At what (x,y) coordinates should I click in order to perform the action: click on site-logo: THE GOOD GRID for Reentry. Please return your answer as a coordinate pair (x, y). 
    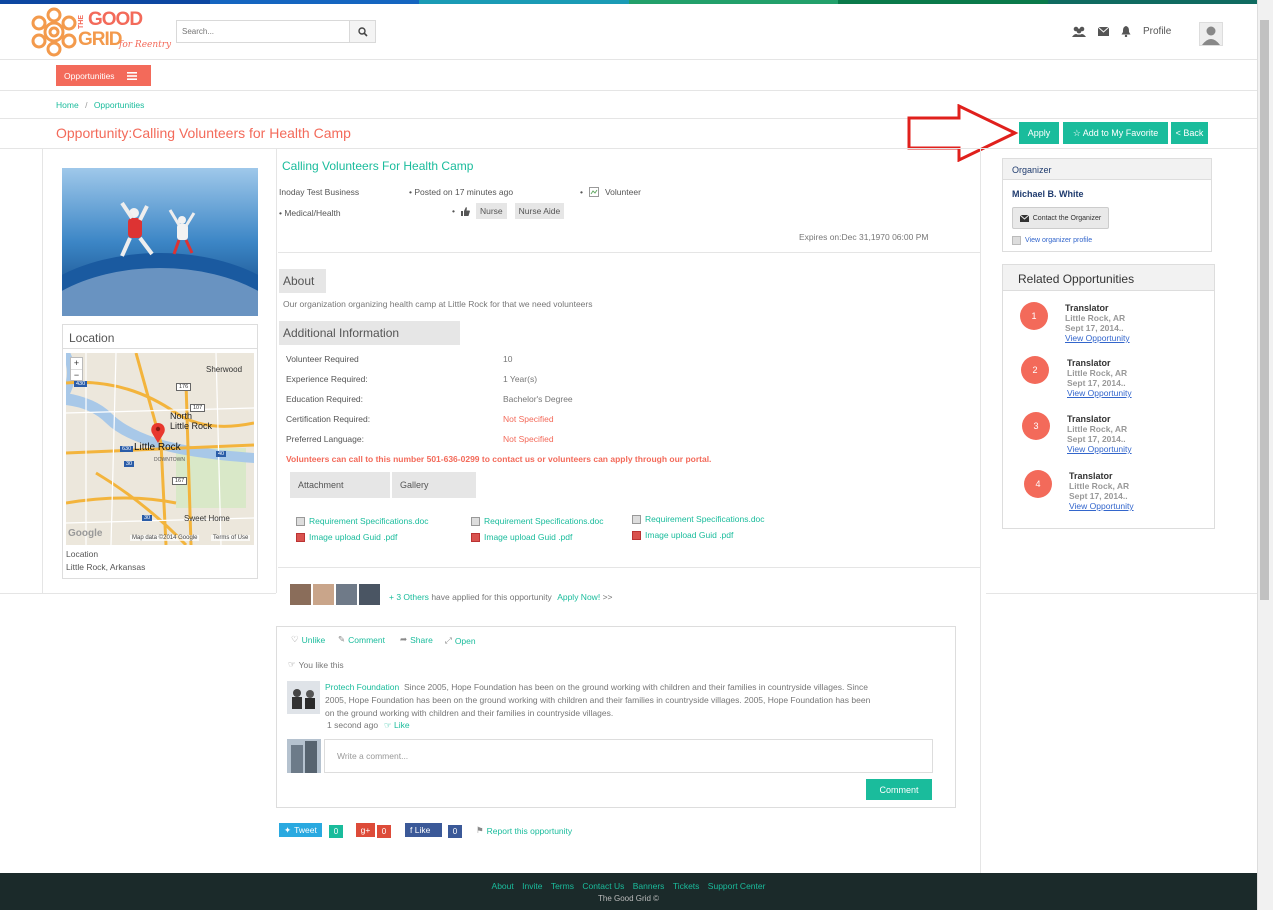
    Looking at the image, I should click on (102, 32).